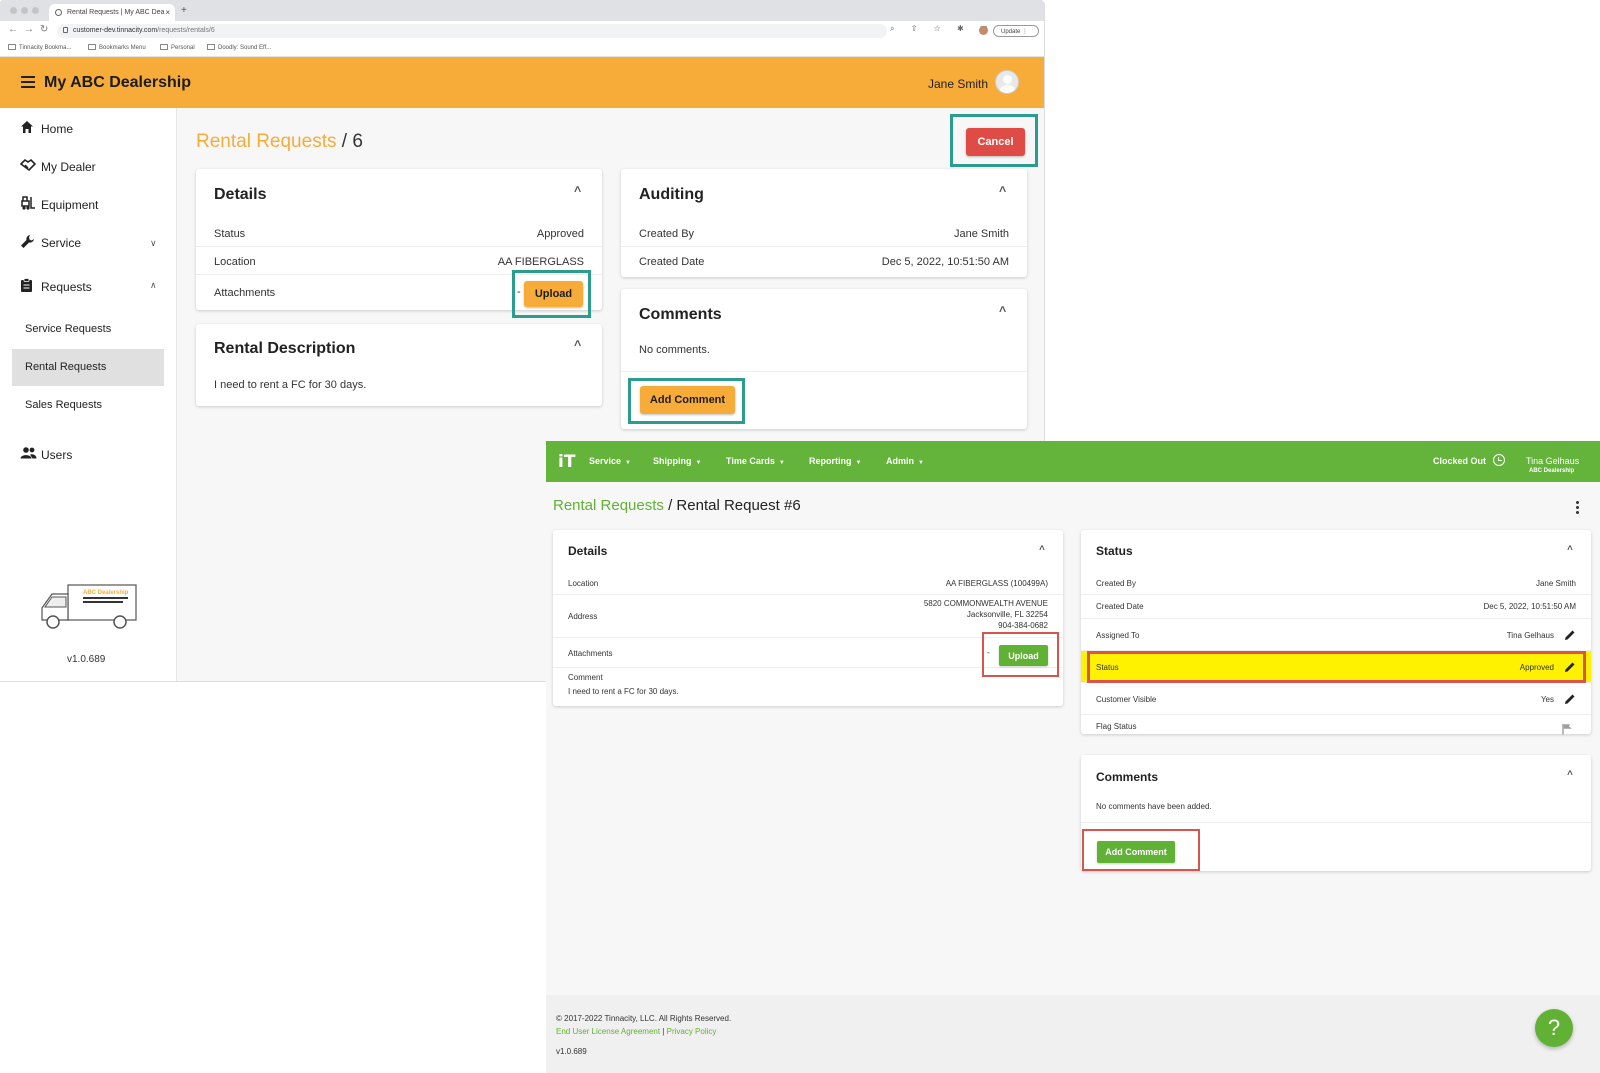  I want to click on location-value: AA FIBERGLASS, so click(540, 262).